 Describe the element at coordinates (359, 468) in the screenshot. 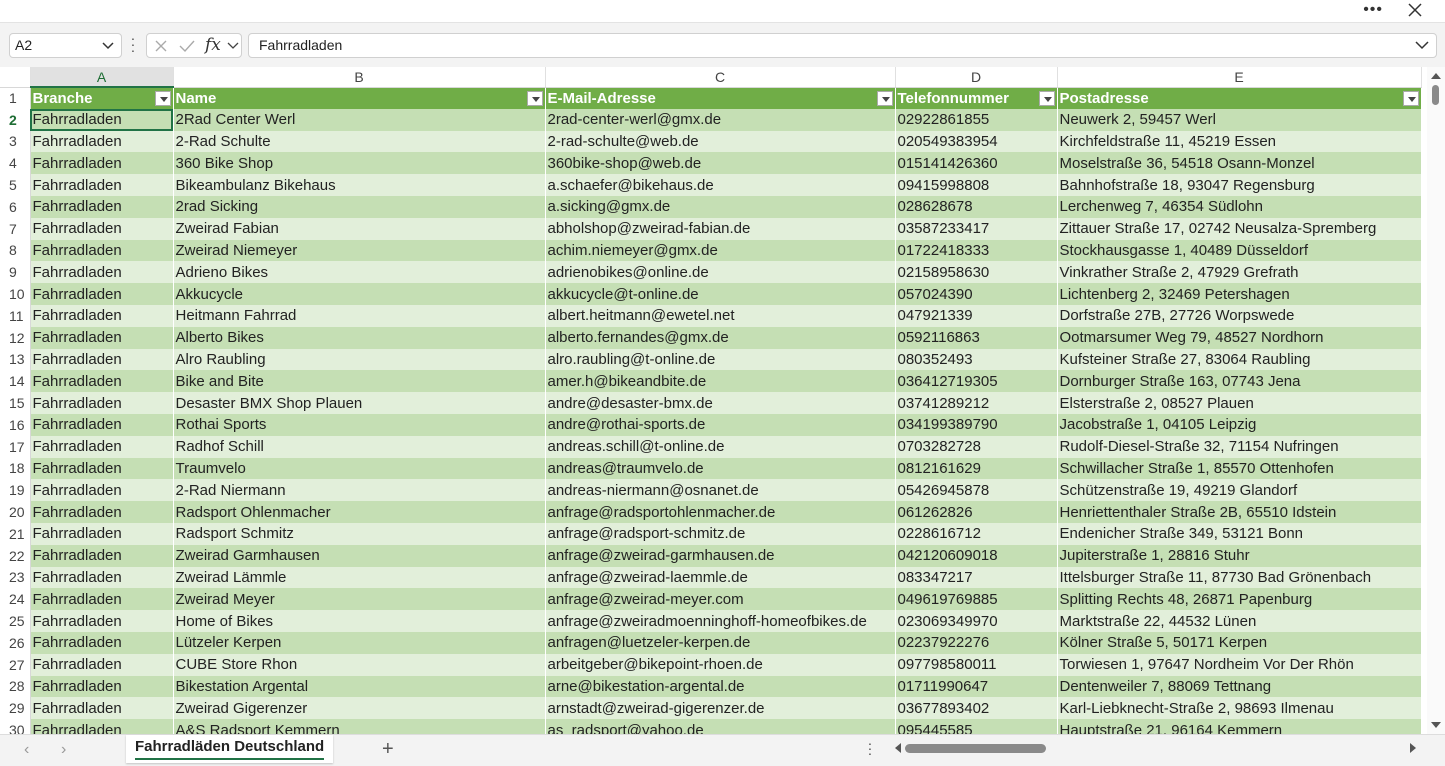

I see `cell-b: Traumvelo` at that location.